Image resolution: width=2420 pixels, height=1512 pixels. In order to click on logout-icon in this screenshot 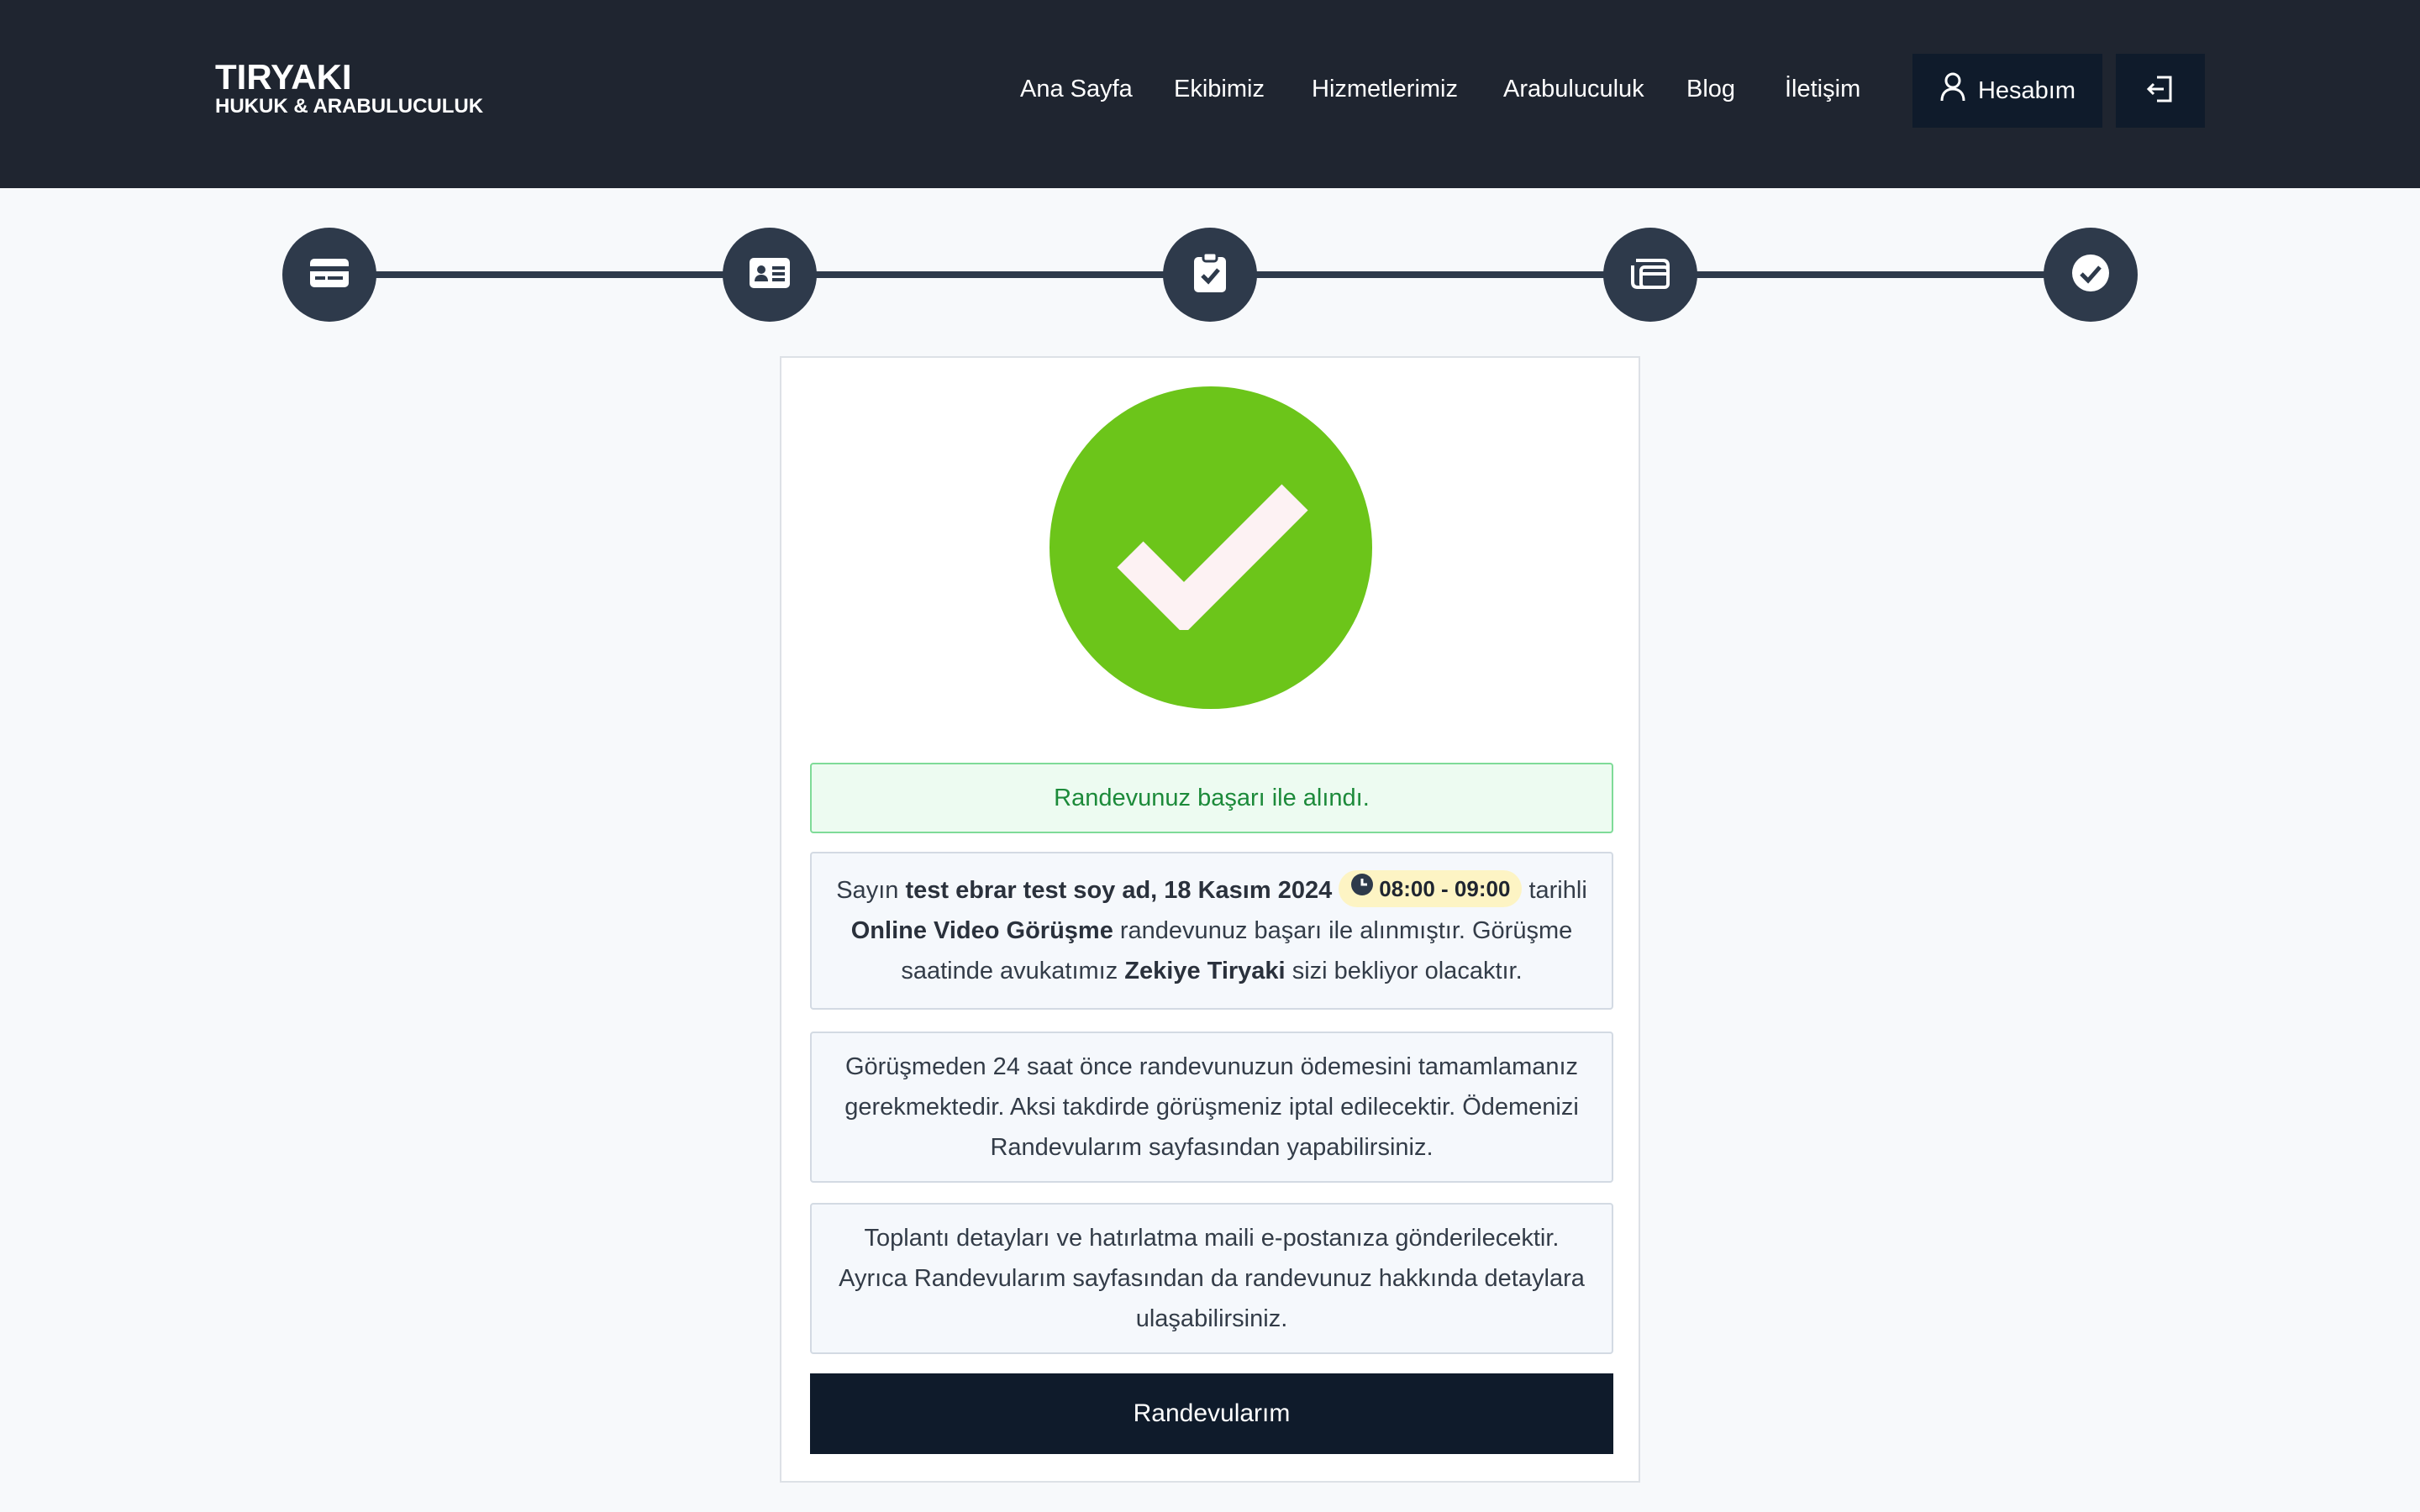, I will do `click(2160, 91)`.